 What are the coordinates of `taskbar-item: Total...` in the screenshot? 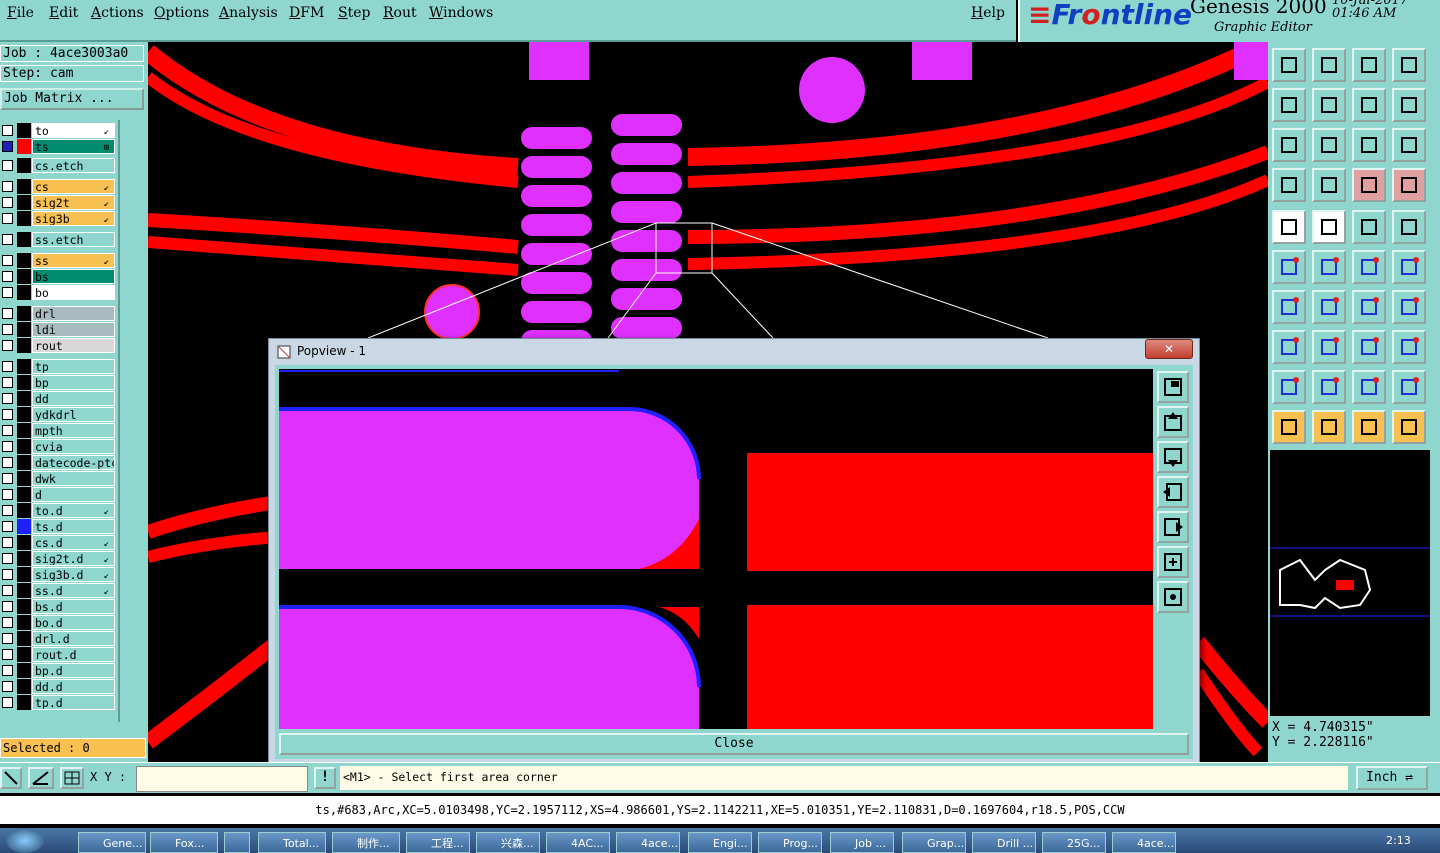 It's located at (292, 842).